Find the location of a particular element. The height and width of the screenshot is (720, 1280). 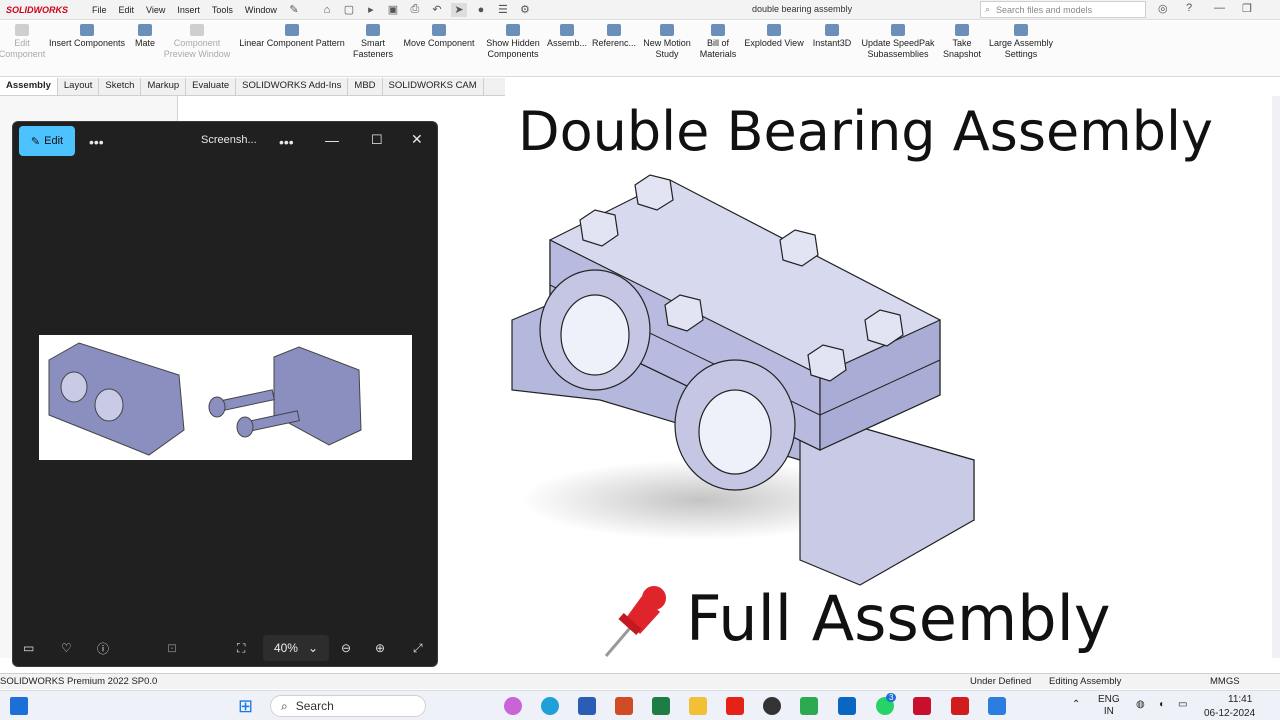

menu-tools: Tools is located at coordinates (222, 10).